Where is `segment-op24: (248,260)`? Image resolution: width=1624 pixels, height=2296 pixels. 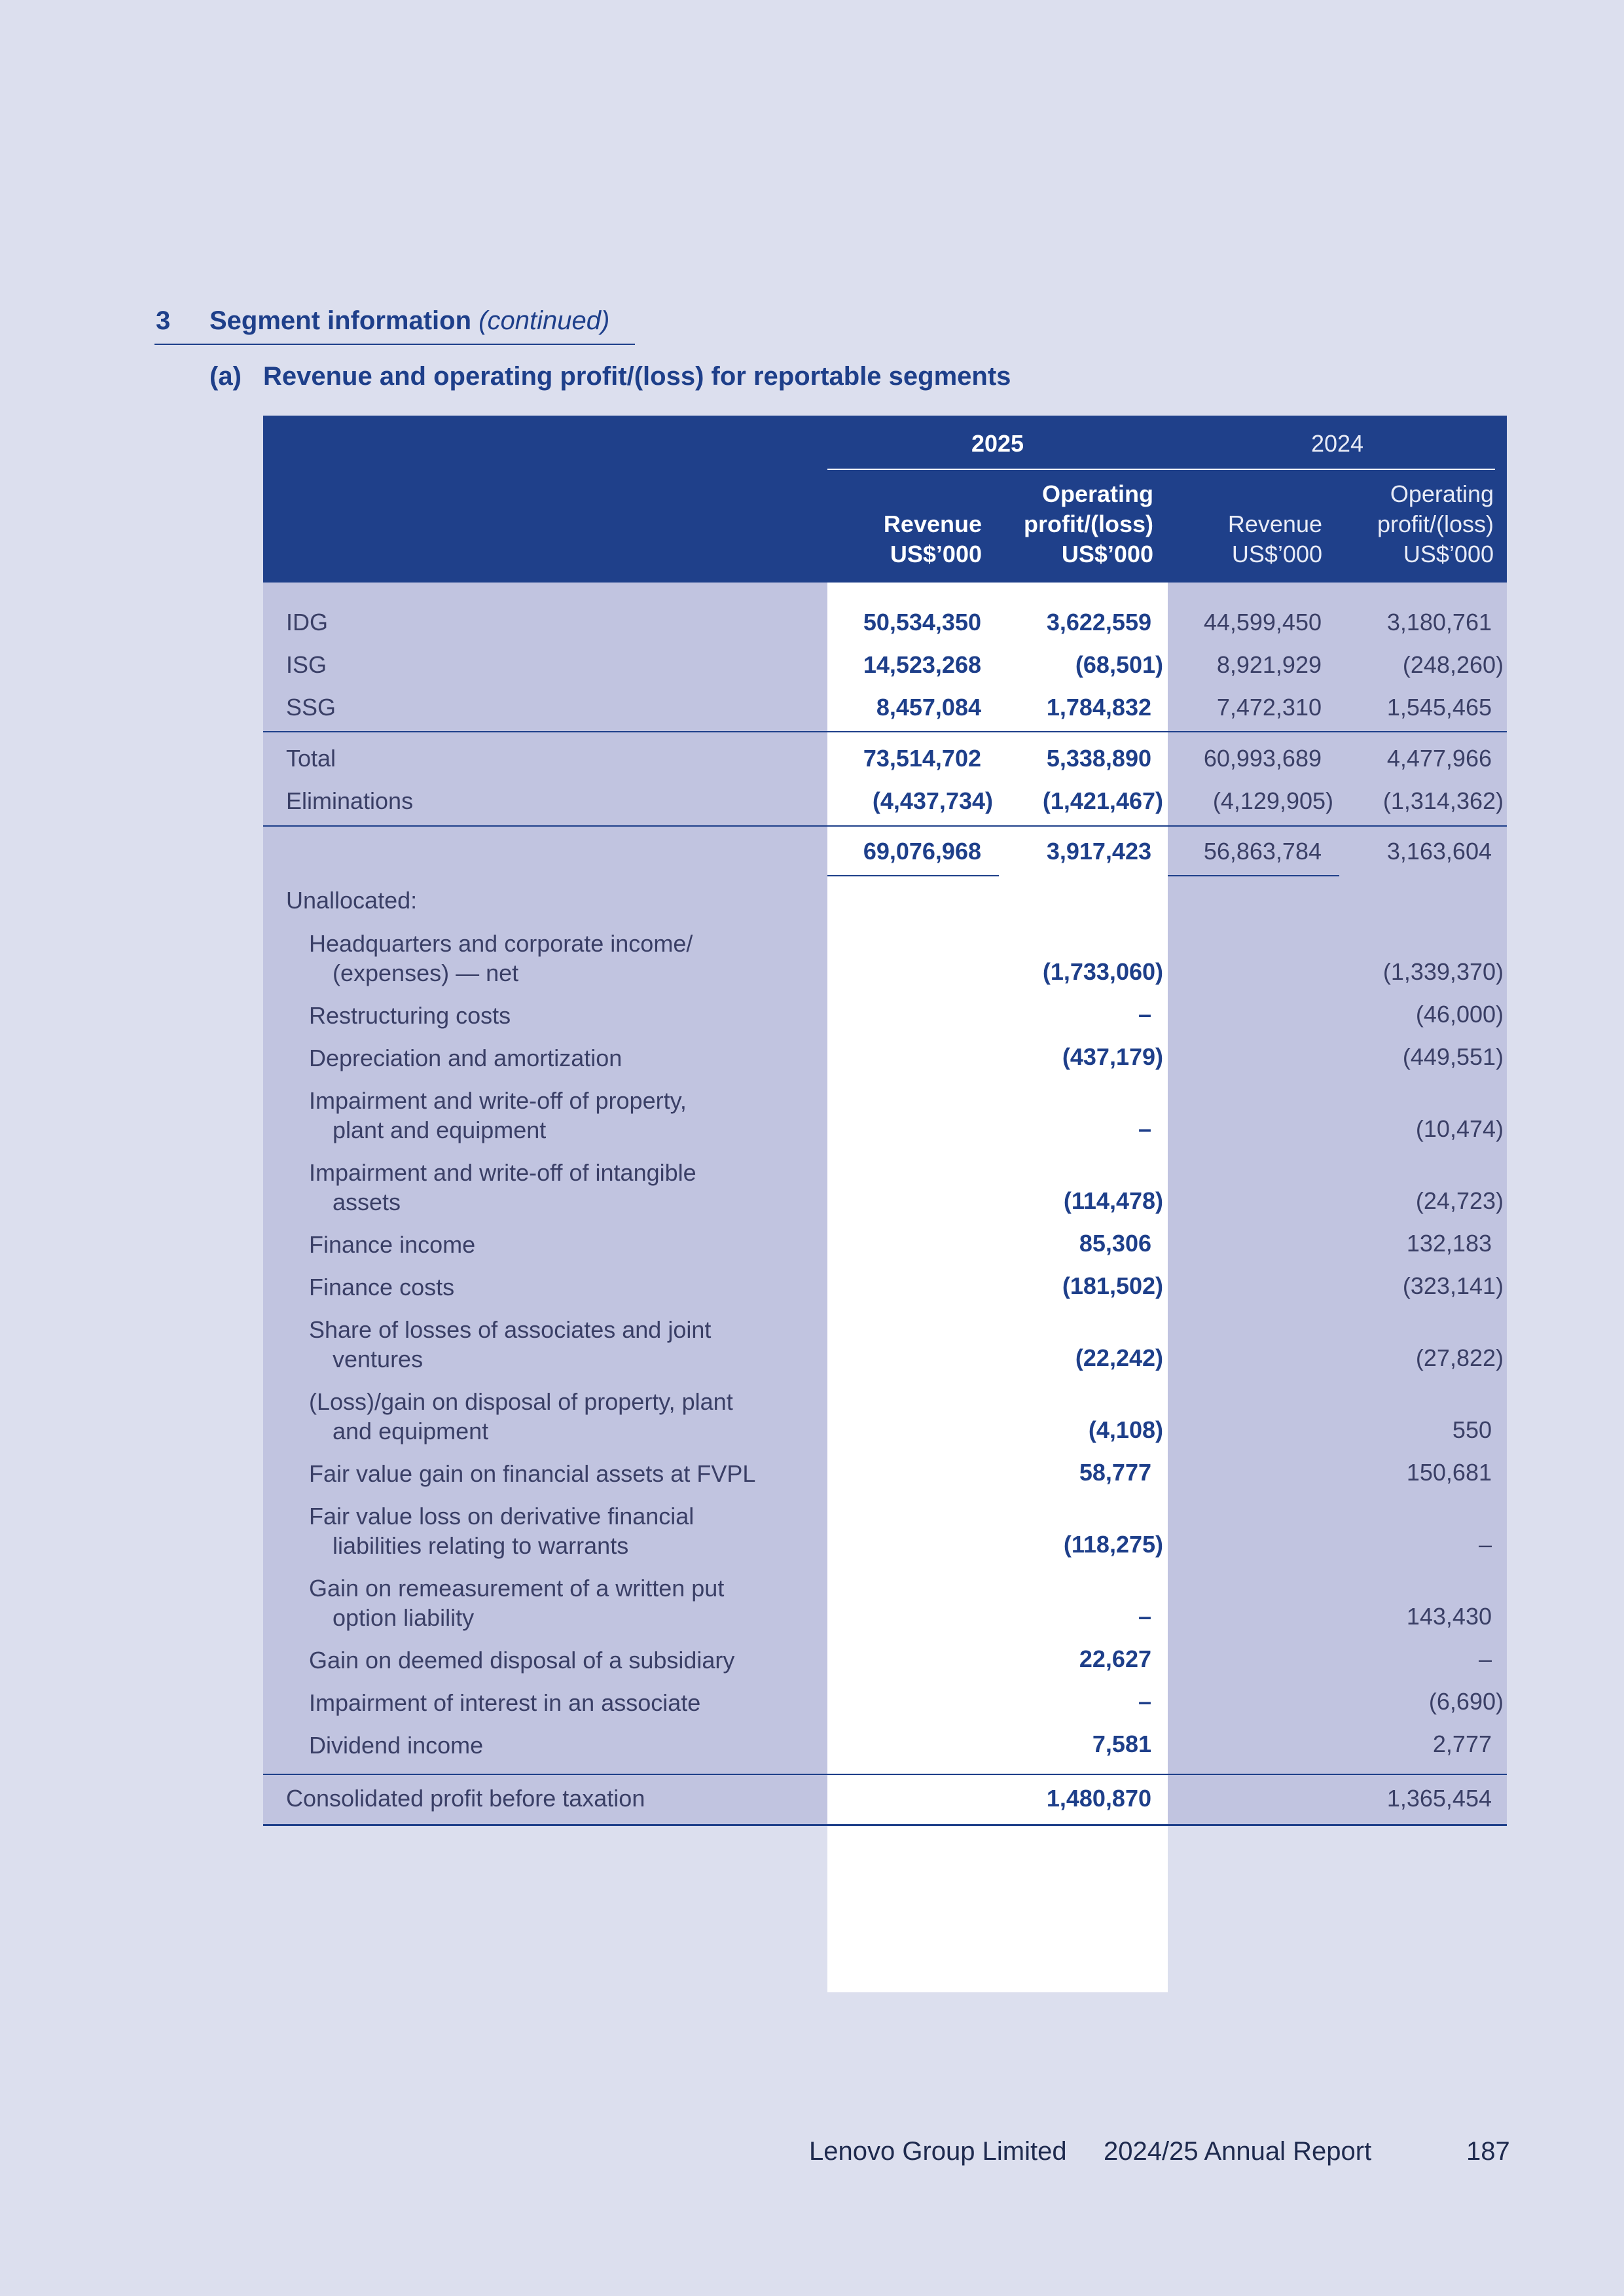
segment-op24: (248,260) is located at coordinates (1453, 664).